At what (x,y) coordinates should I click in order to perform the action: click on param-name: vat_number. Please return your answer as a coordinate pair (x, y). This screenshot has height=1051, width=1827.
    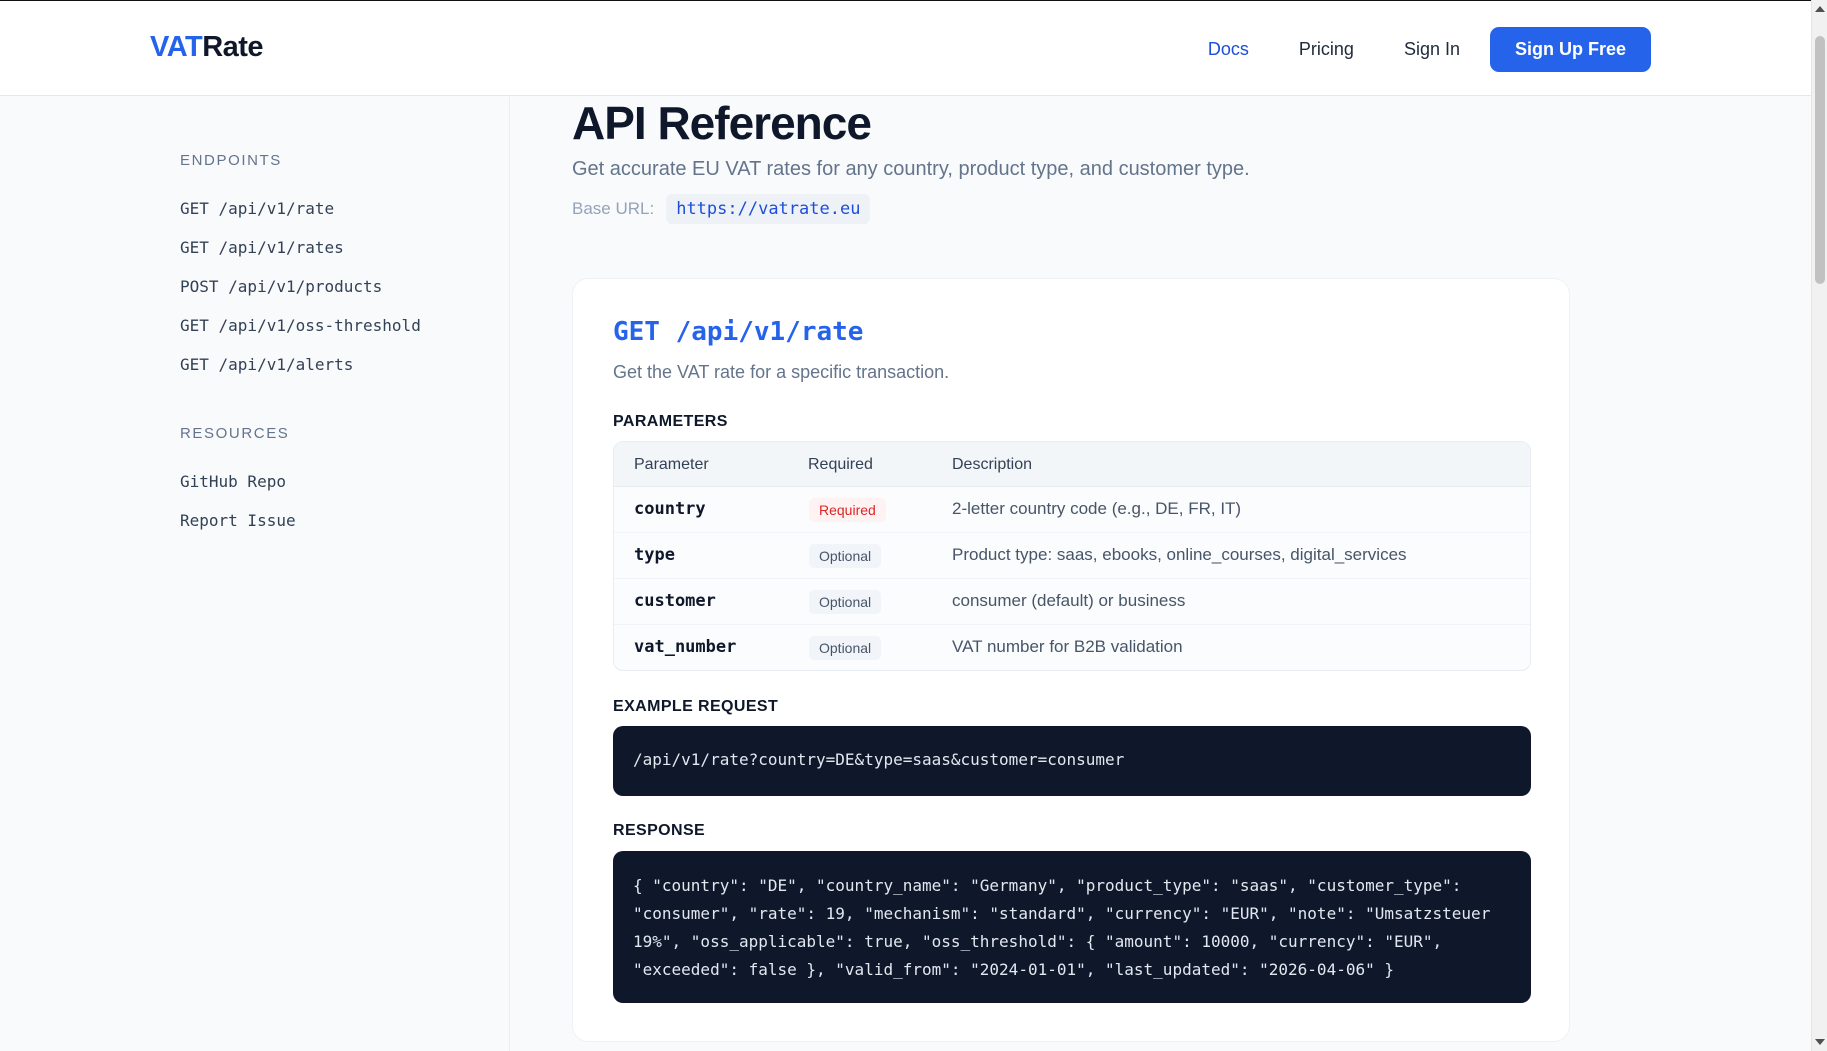
    Looking at the image, I should click on (685, 647).